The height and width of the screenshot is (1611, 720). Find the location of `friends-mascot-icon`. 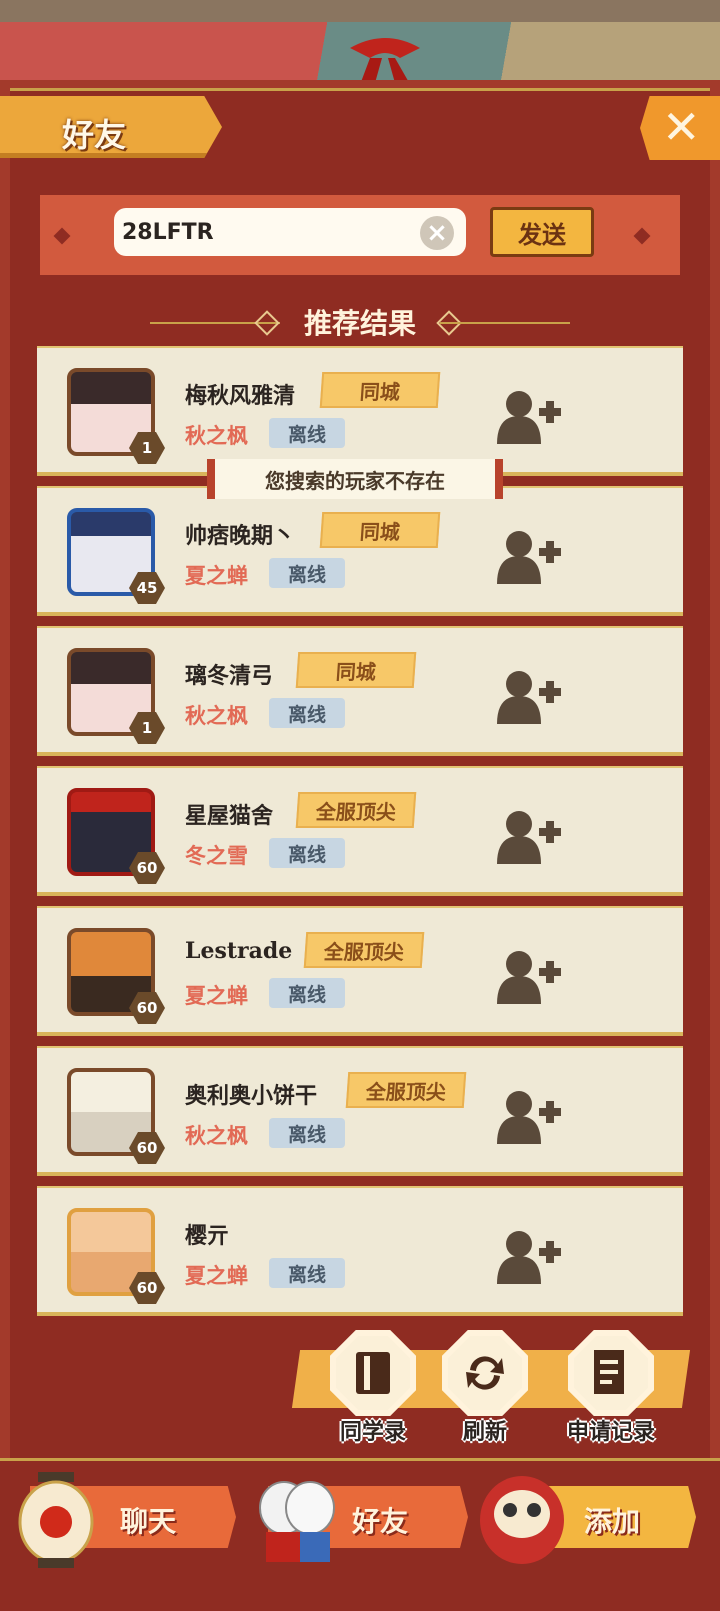

friends-mascot-icon is located at coordinates (297, 1521).